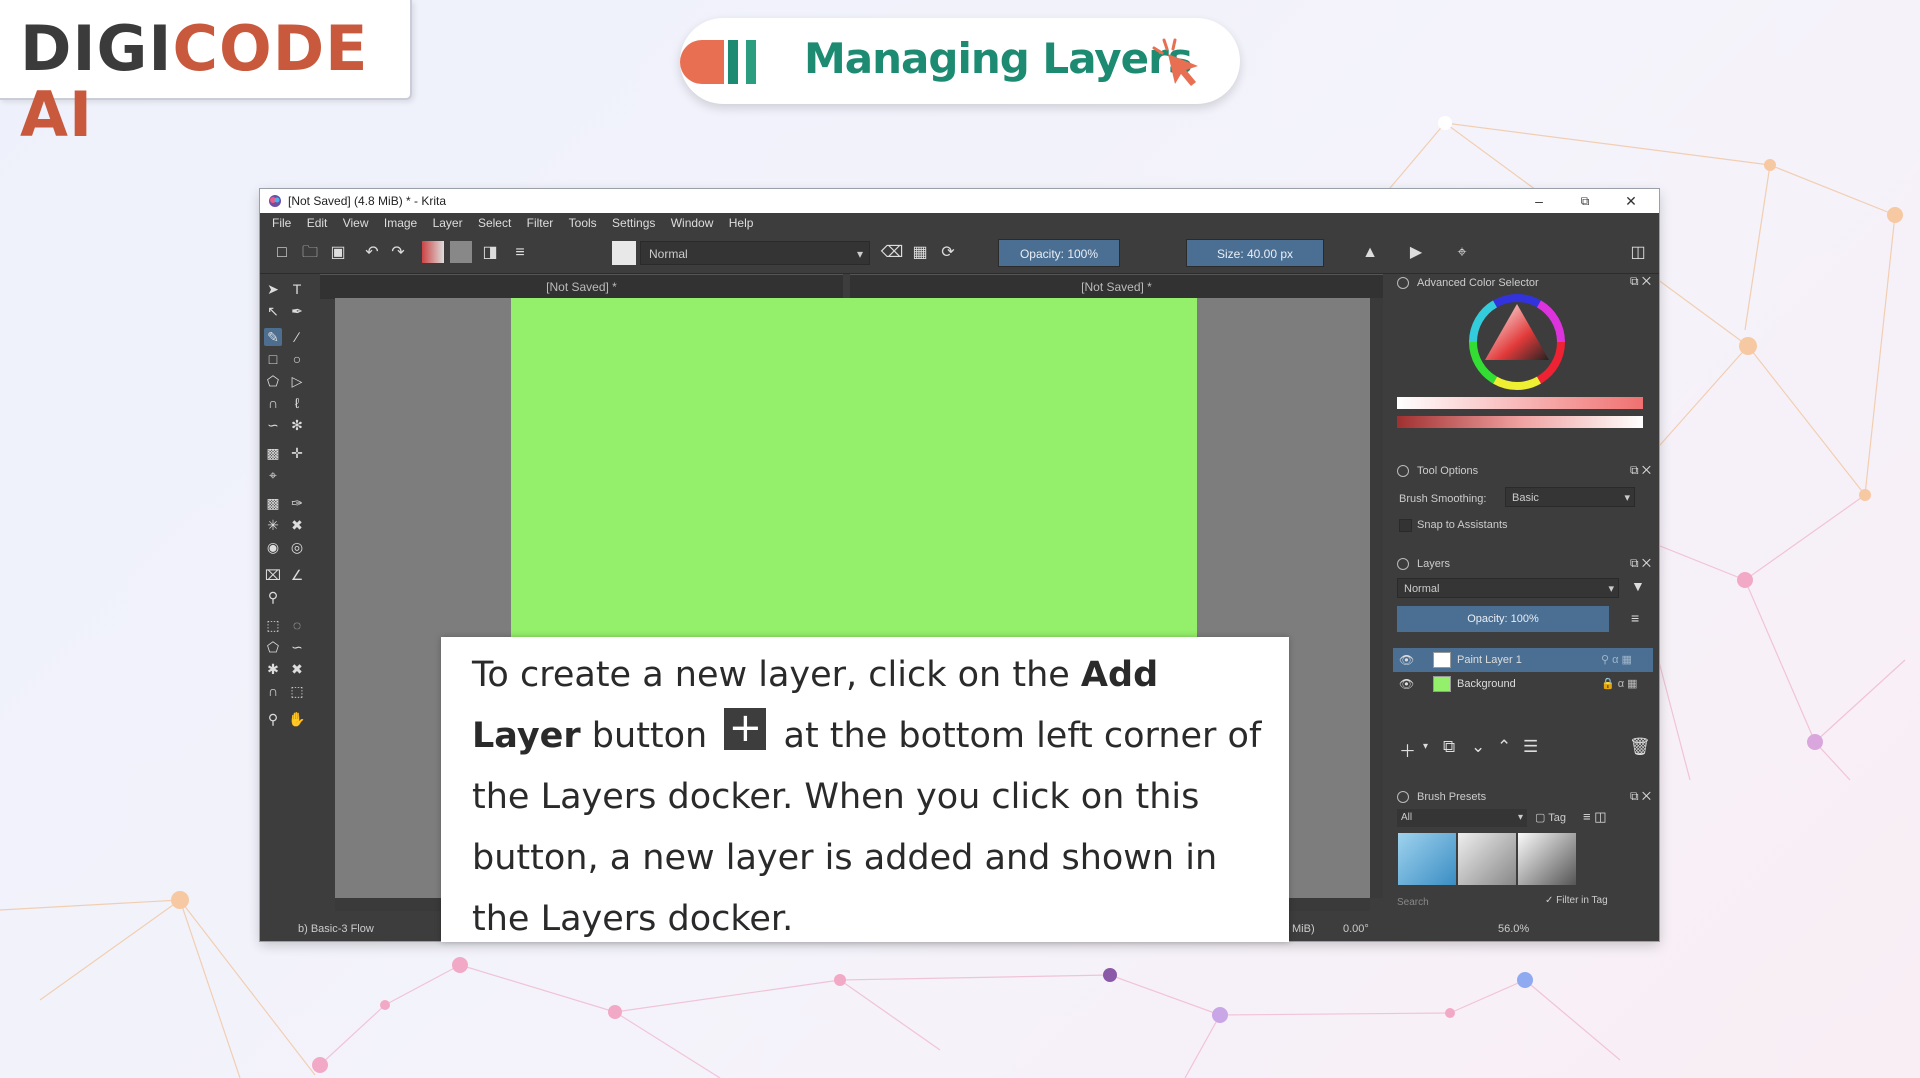  What do you see at coordinates (1517, 342) in the screenshot?
I see `color-wheel` at bounding box center [1517, 342].